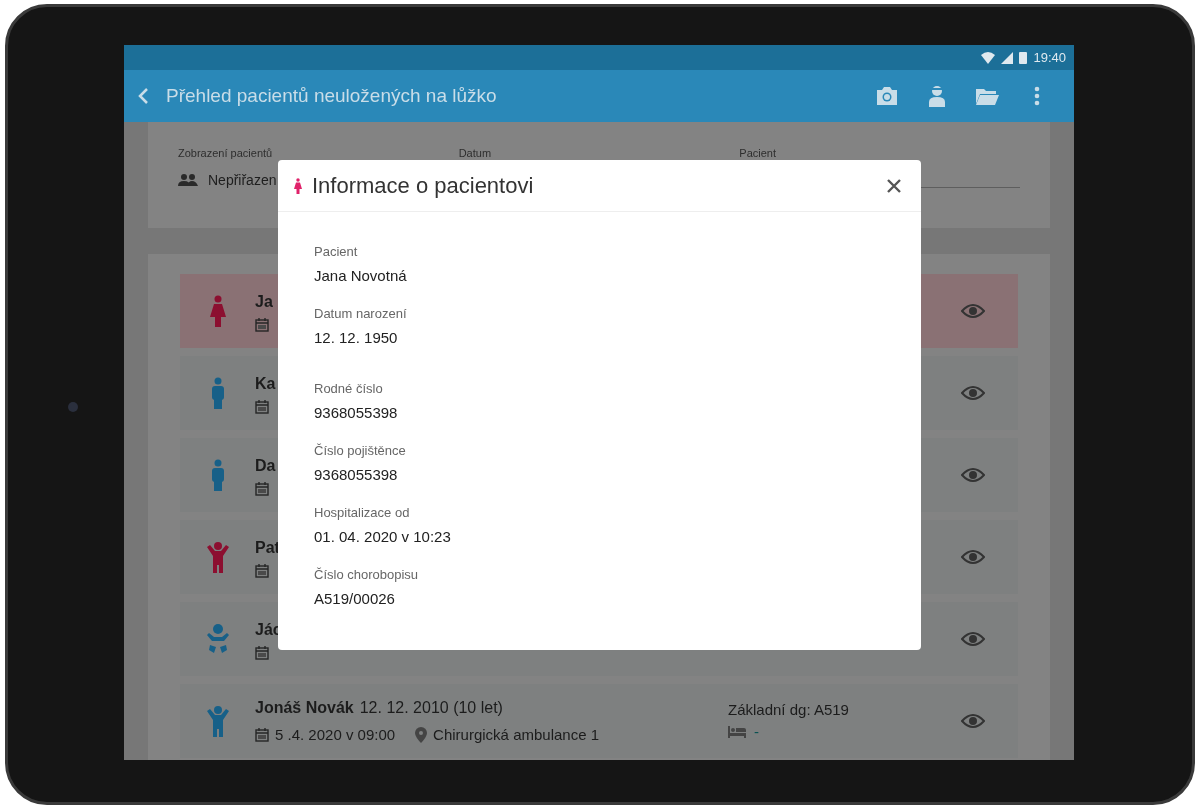  What do you see at coordinates (265, 383) in the screenshot?
I see `patient-name: Ka` at bounding box center [265, 383].